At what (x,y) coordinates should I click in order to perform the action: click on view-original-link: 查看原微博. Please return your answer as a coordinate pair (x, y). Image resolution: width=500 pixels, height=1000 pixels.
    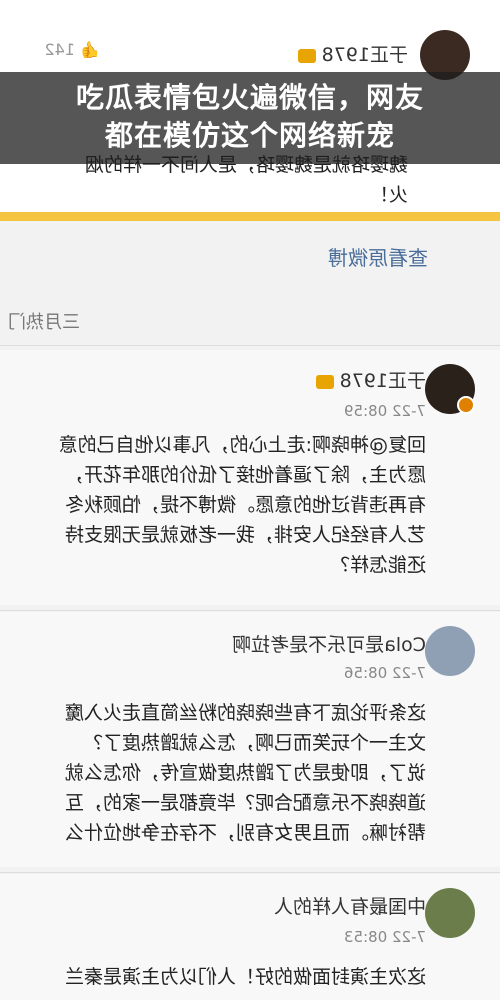
    Looking at the image, I should click on (378, 256).